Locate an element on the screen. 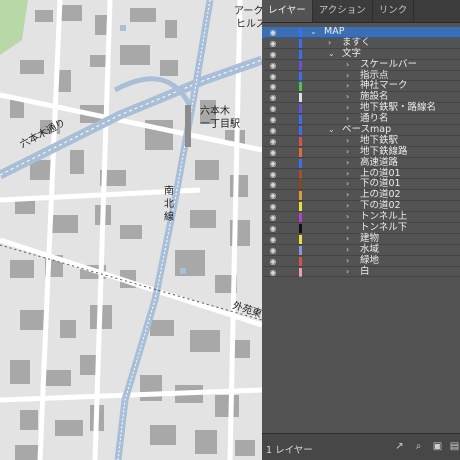 The height and width of the screenshot is (460, 460). layer-row: ◉ › ますく is located at coordinates (361, 43).